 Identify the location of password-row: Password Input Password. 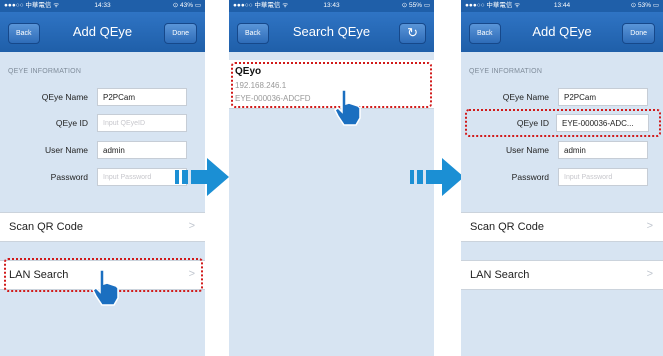
(562, 177).